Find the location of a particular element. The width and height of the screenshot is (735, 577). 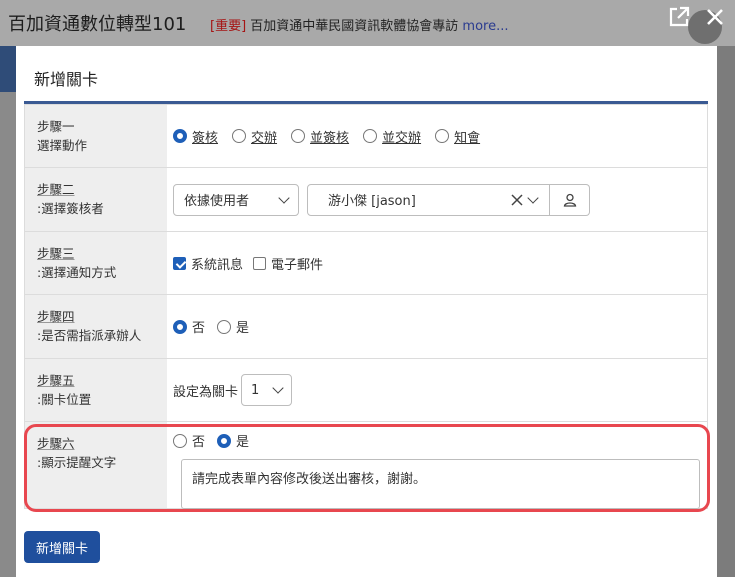

action-radio-notify: 知會 is located at coordinates (457, 136).